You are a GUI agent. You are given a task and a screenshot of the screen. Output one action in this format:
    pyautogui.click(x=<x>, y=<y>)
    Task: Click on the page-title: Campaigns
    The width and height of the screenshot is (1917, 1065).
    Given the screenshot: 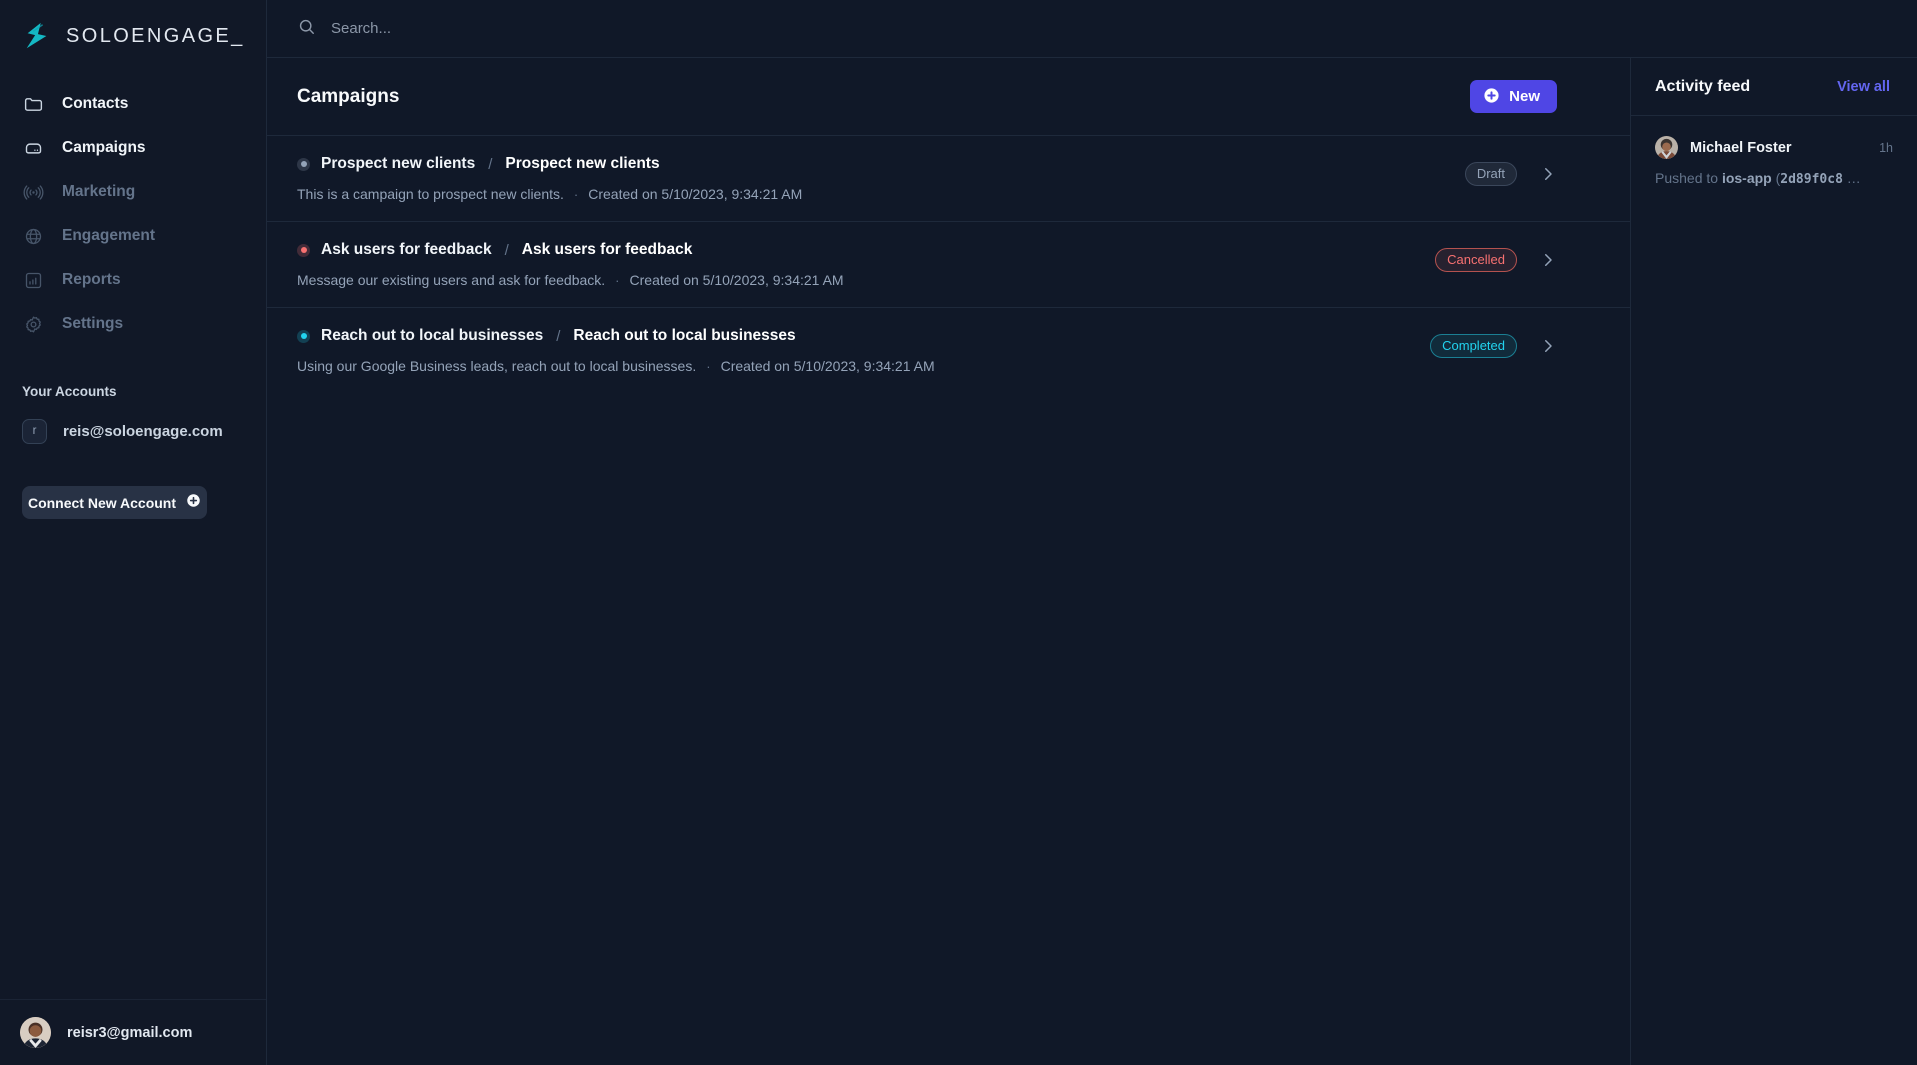 What is the action you would take?
    pyautogui.click(x=348, y=96)
    